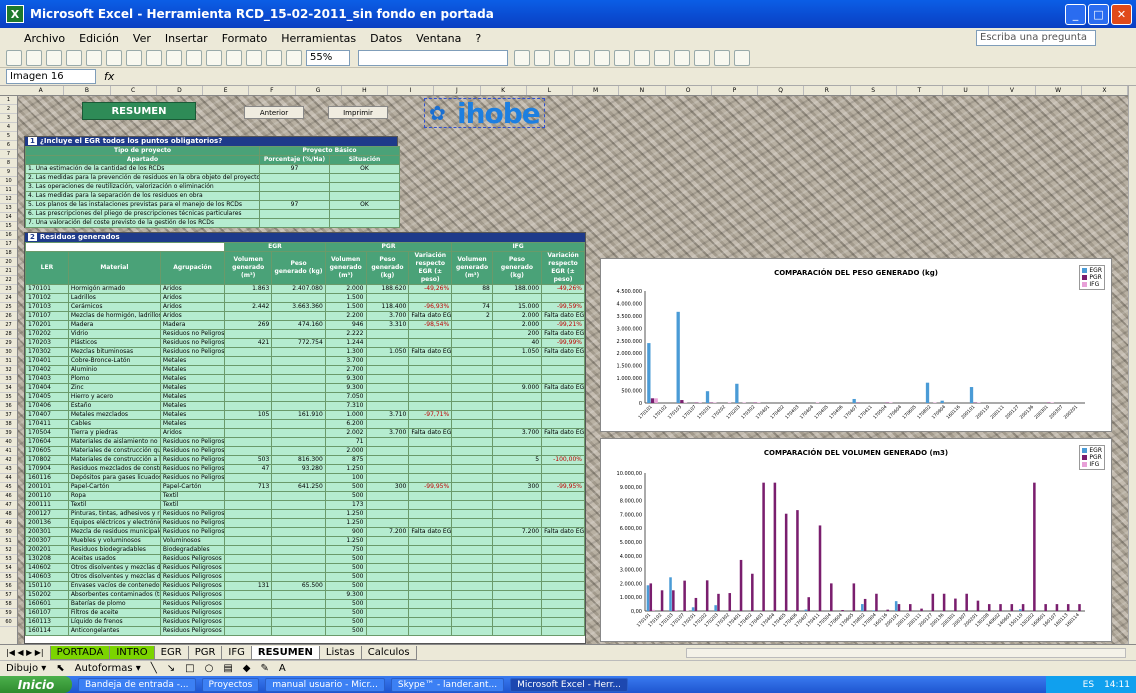  Describe the element at coordinates (8, 469) in the screenshot. I see `row-header: 43` at that location.